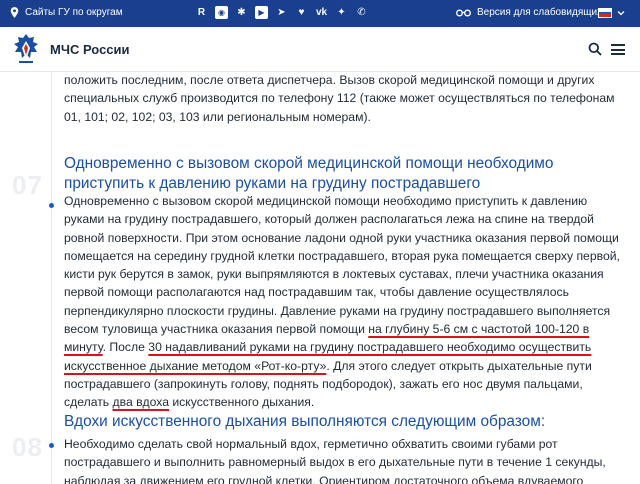 The image size is (640, 484). Describe the element at coordinates (51, 445) in the screenshot. I see `step-08-marker` at that location.